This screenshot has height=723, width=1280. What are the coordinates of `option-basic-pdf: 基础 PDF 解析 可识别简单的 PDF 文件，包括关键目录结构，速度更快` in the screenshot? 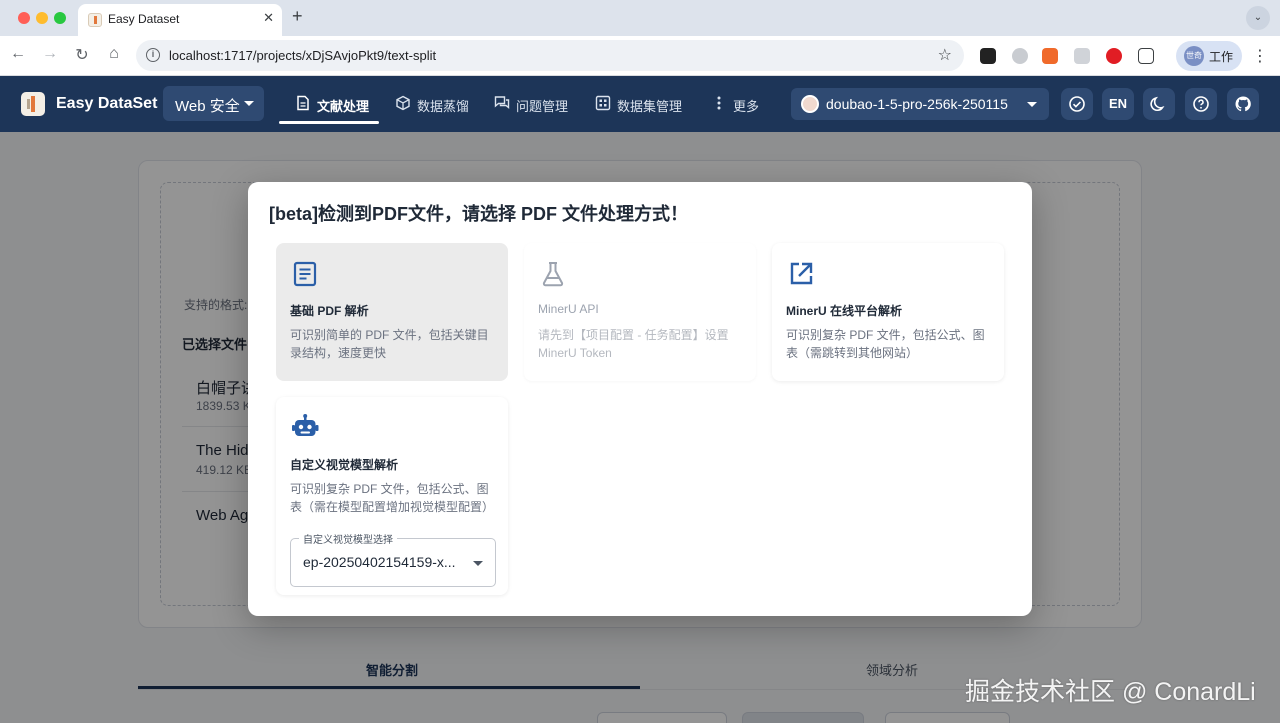 It's located at (392, 312).